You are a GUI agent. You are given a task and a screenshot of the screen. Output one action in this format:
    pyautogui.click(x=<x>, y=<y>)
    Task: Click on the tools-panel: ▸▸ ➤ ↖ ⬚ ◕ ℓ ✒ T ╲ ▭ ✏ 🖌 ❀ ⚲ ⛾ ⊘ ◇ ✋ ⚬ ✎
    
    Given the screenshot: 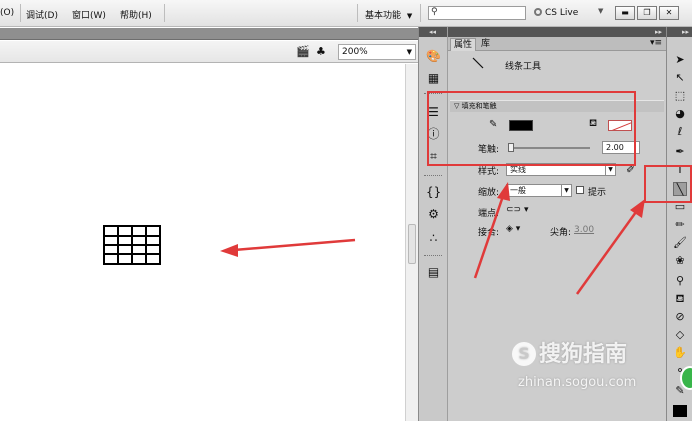 What is the action you would take?
    pyautogui.click(x=679, y=224)
    